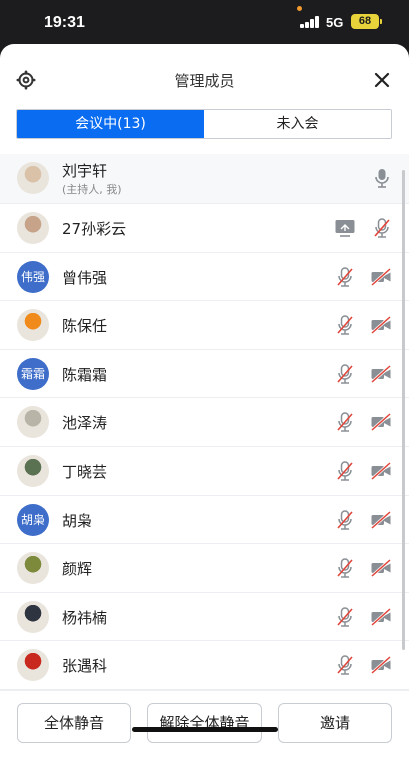  Describe the element at coordinates (85, 171) in the screenshot. I see `member-name: 刘宇轩` at that location.